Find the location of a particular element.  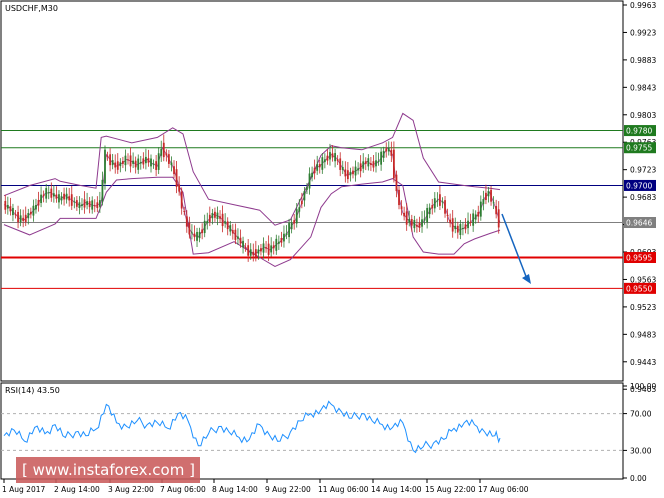

price-tick-label: 0.9483 is located at coordinates (643, 334).